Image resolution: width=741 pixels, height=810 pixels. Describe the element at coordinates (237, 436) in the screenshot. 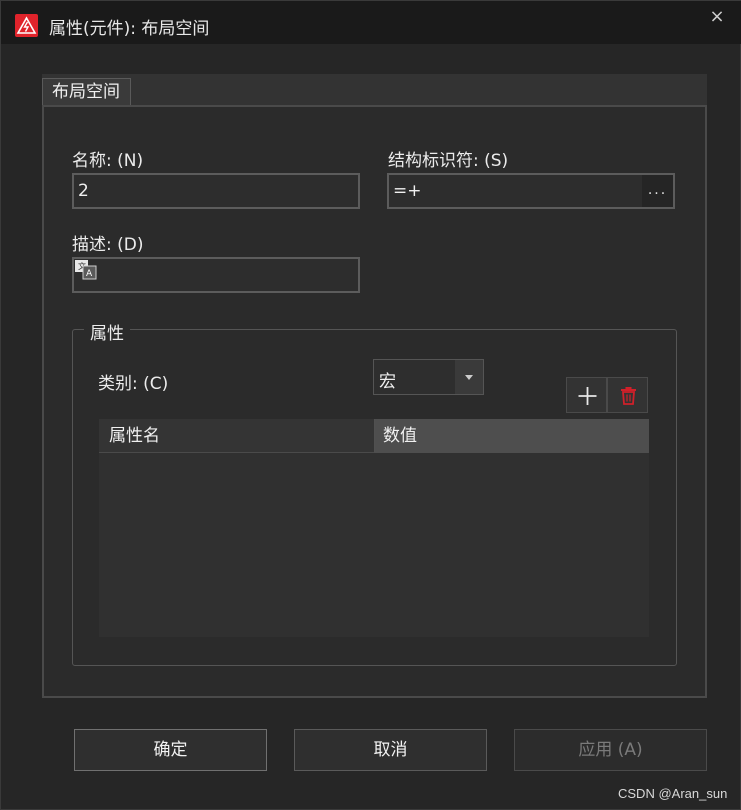

I see `column-header-property-name: 属性名` at that location.